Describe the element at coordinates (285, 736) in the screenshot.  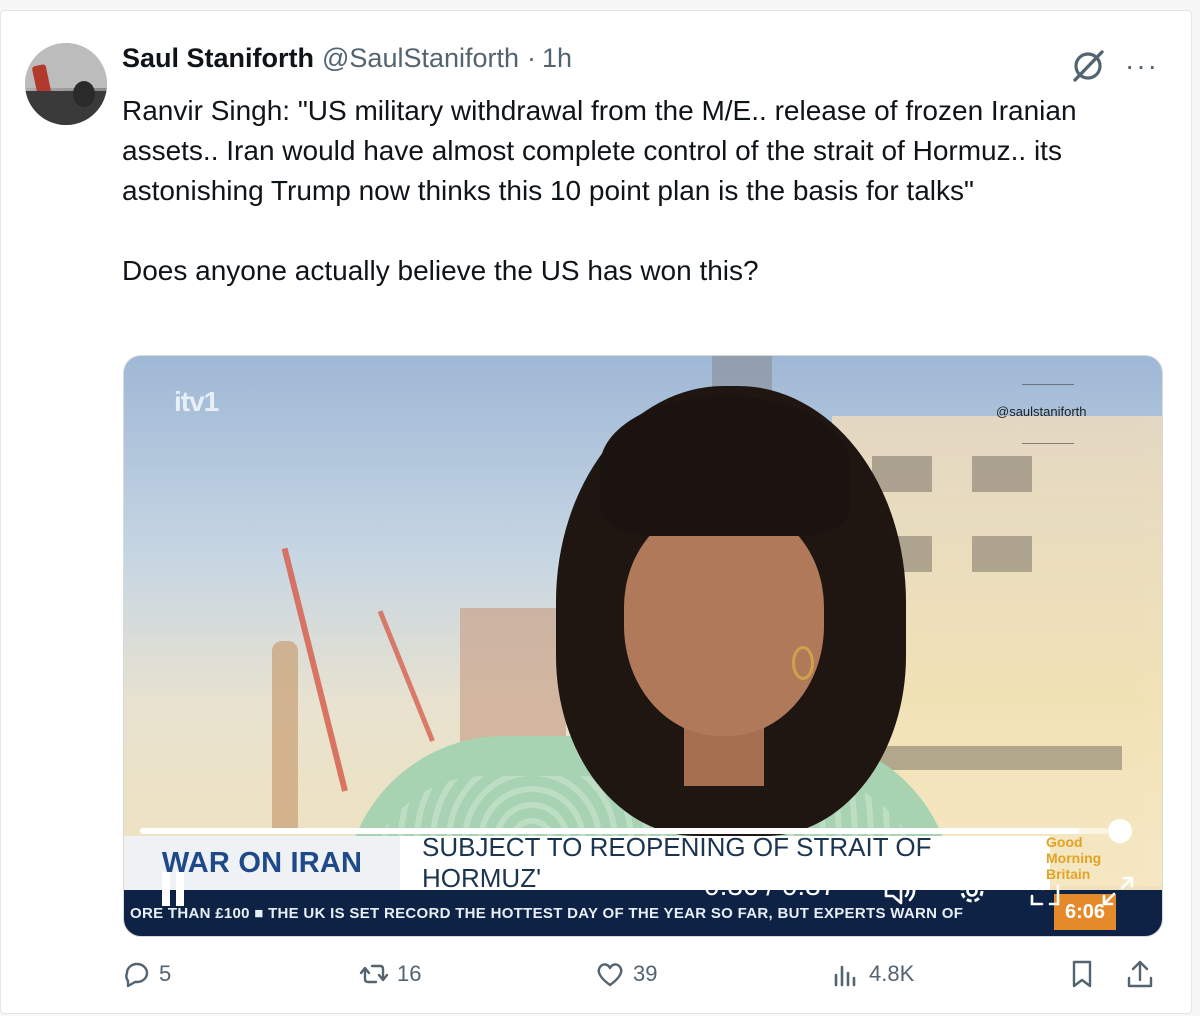
I see `background-spire` at that location.